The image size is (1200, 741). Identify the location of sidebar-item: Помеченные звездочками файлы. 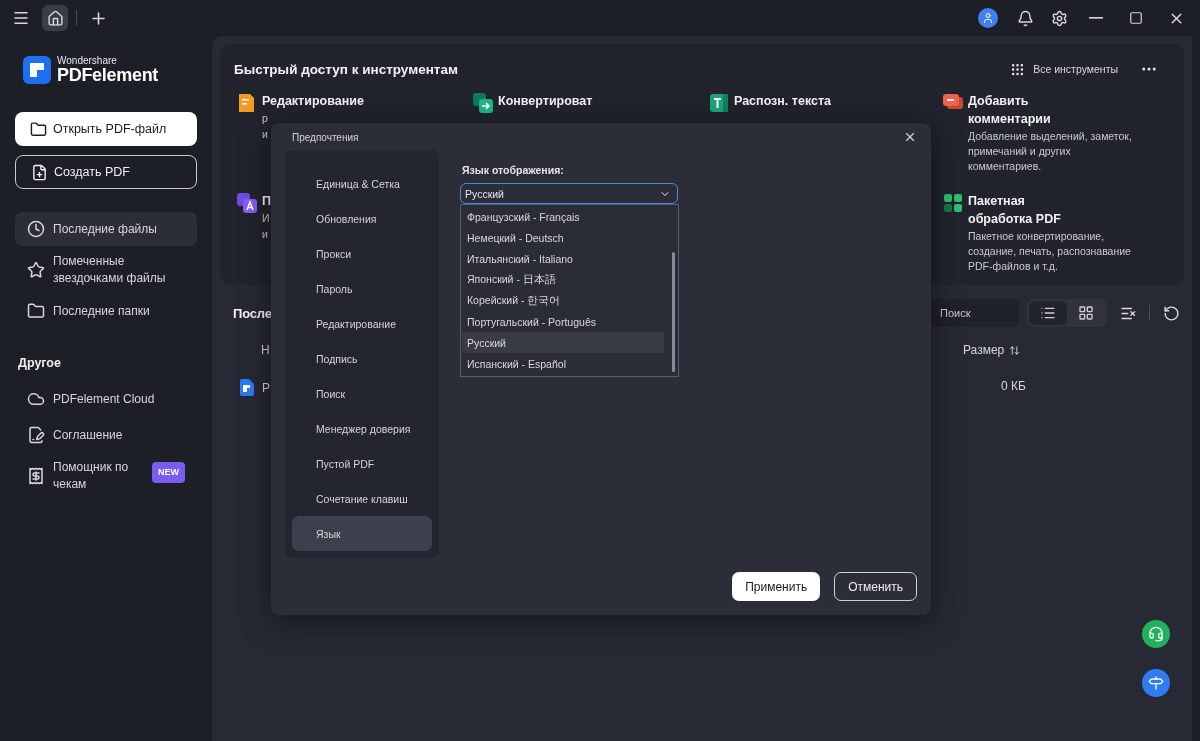
(106, 270).